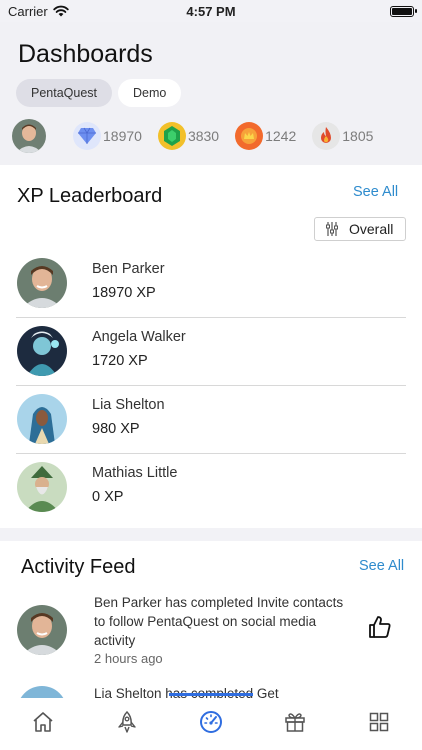 Image resolution: width=422 pixels, height=750 pixels. I want to click on tab-pentaquest: PentaQuest, so click(64, 93).